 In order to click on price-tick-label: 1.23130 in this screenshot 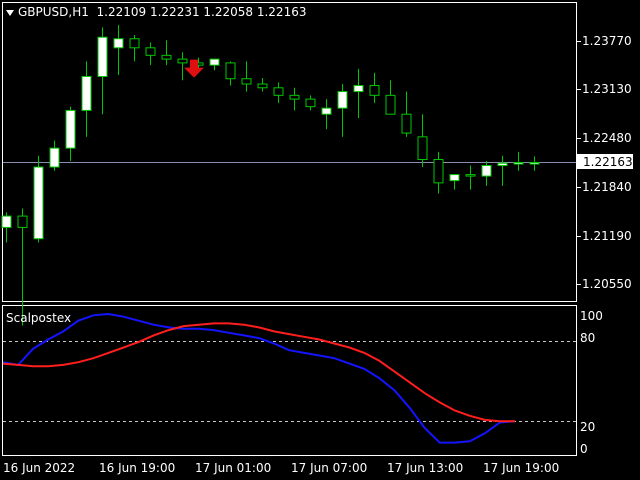, I will do `click(607, 89)`.